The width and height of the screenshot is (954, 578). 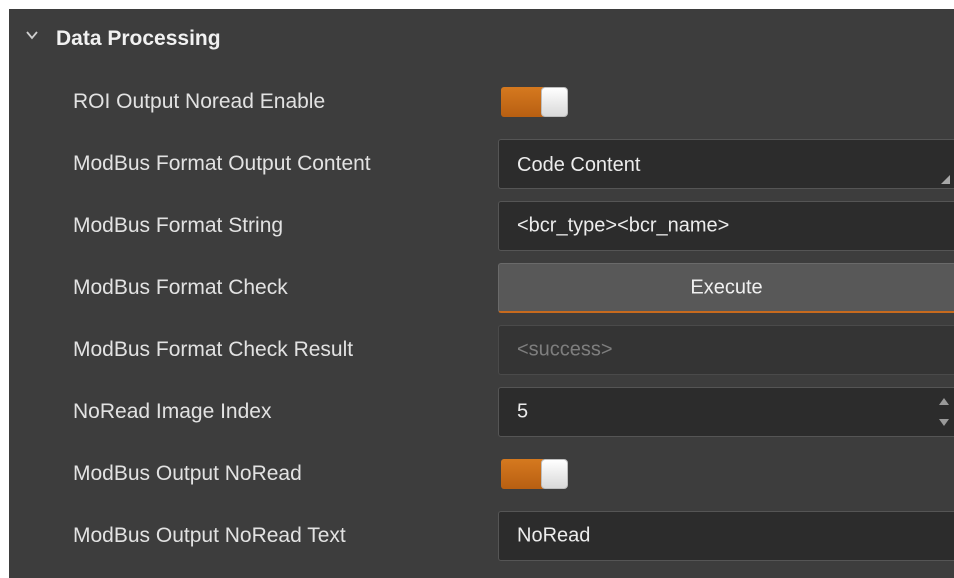 What do you see at coordinates (481, 350) in the screenshot?
I see `row-modbus-format-check-result: ModBus Format Check Result <success>` at bounding box center [481, 350].